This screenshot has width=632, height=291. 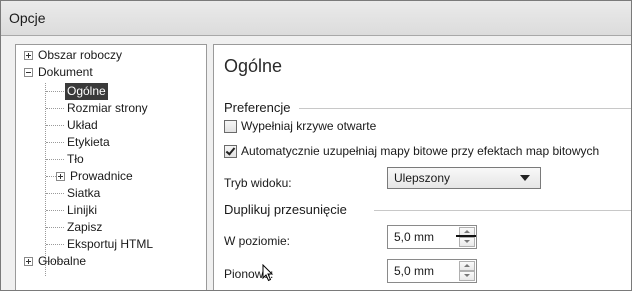 What do you see at coordinates (424, 127) in the screenshot?
I see `fill-open-curves-option: Wypełniaj krzywe otwarte` at bounding box center [424, 127].